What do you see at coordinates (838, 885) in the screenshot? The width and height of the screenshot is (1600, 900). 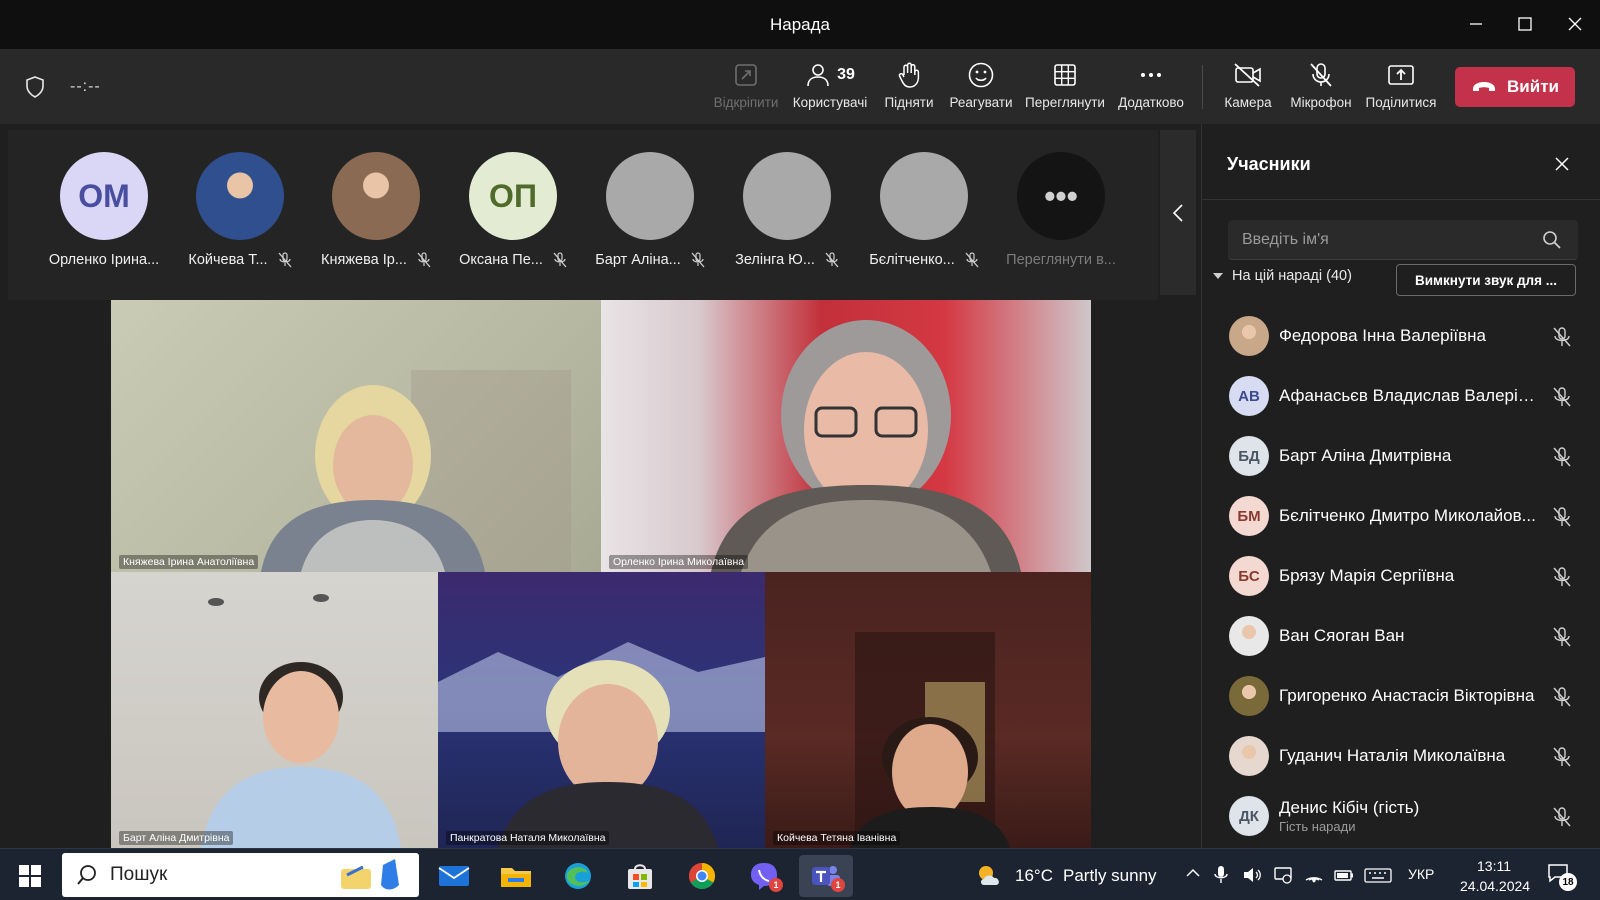 I see `notification-badge: 1` at bounding box center [838, 885].